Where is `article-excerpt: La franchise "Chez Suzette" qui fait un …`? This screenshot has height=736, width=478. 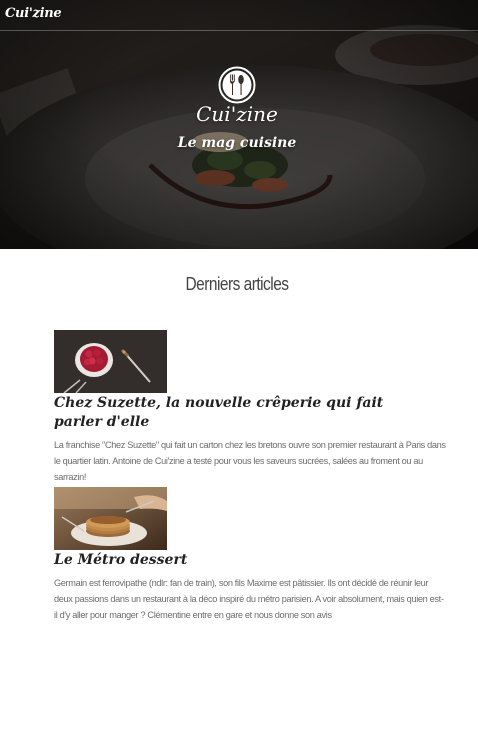
article-excerpt: La franchise "Chez Suzette" qui fait un … is located at coordinates (250, 461).